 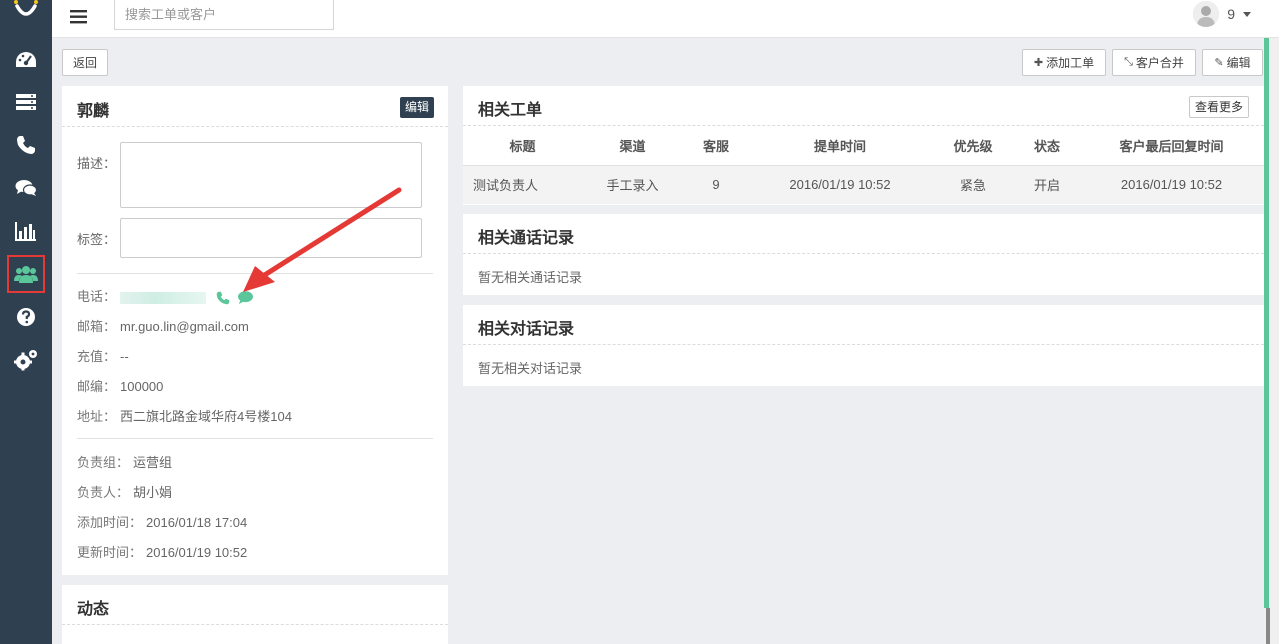 What do you see at coordinates (165, 295) in the screenshot?
I see `phone-row: 电话：` at bounding box center [165, 295].